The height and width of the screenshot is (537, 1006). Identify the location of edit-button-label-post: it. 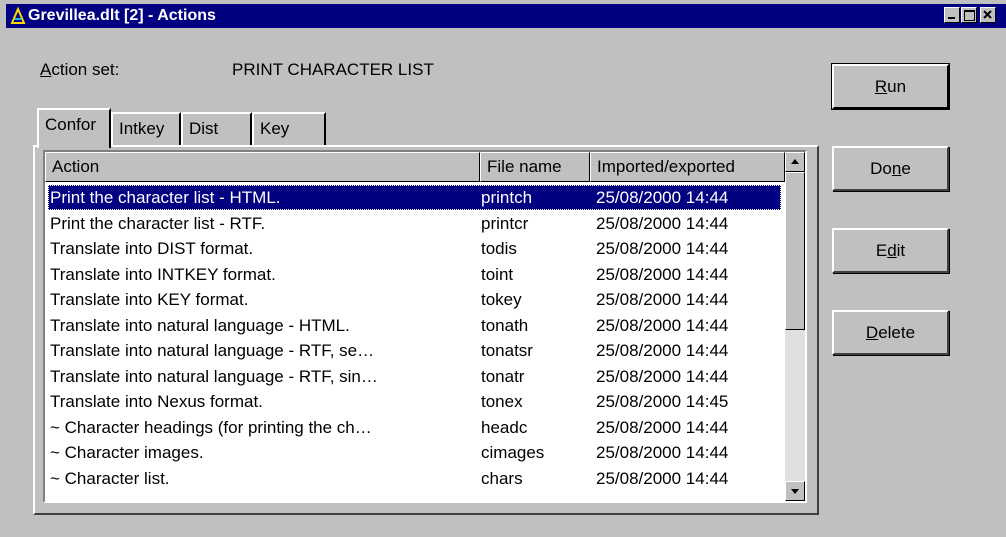
(901, 250).